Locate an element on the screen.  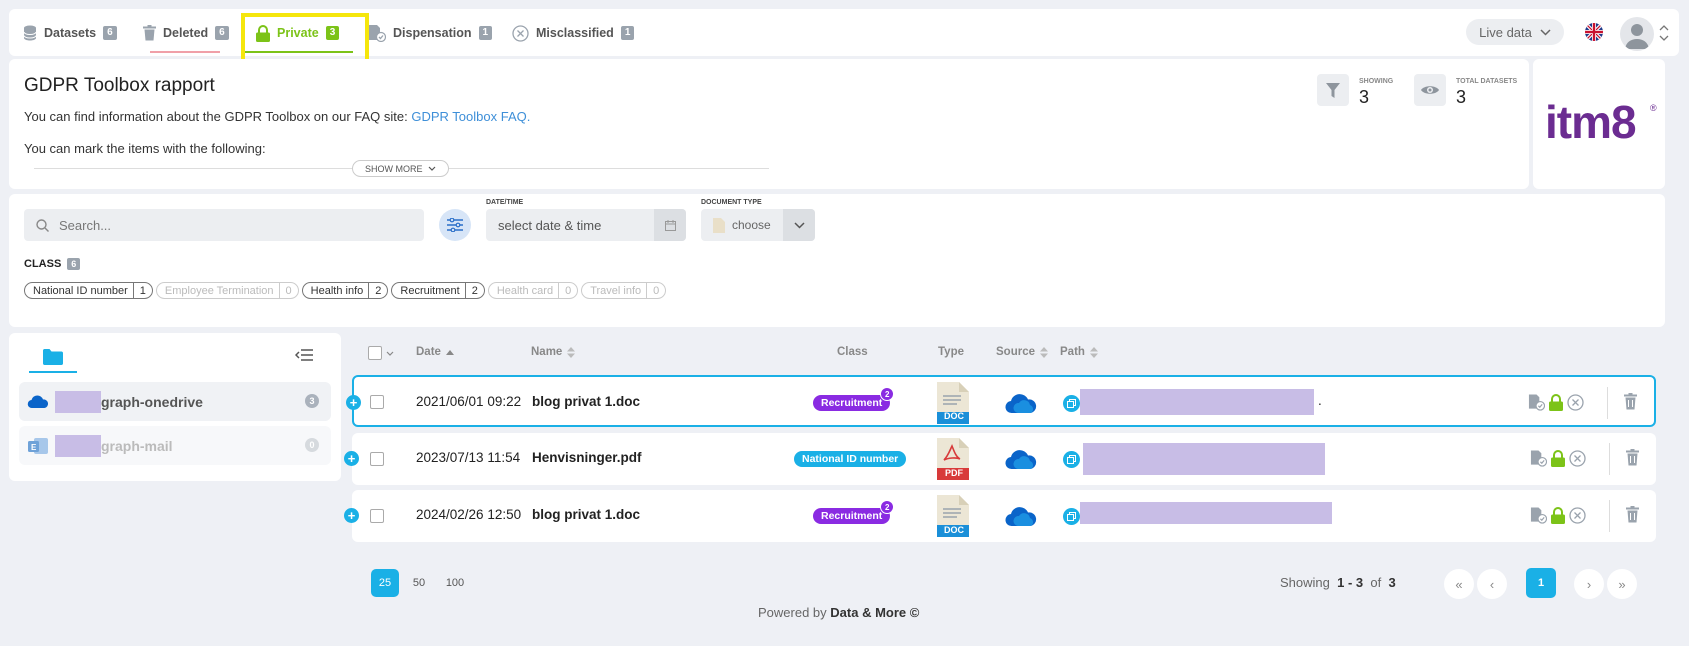
doctype-select: choose is located at coordinates (758, 225).